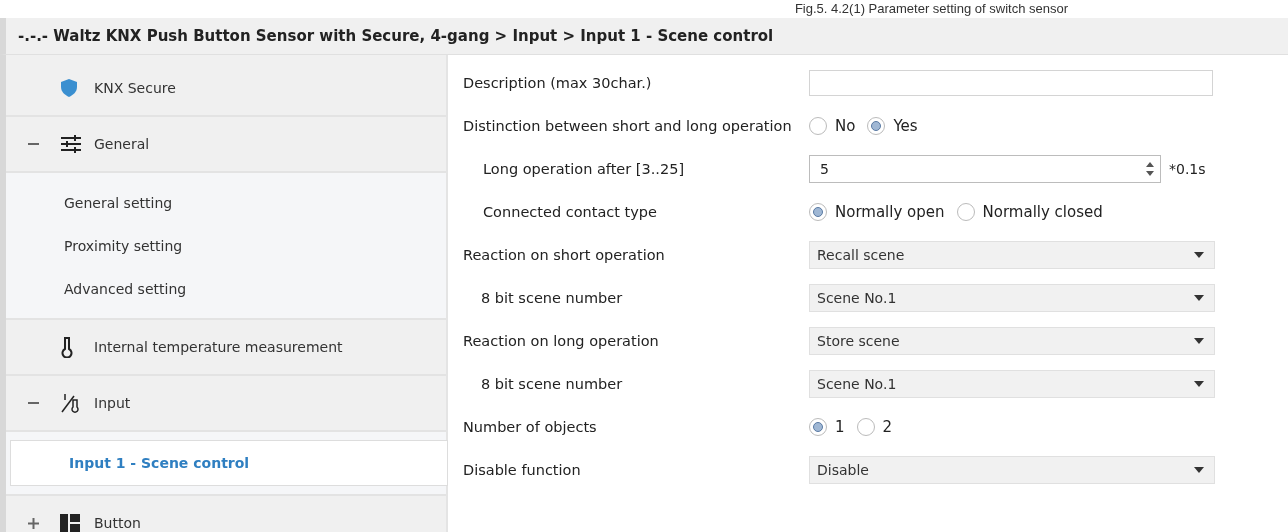 Image resolution: width=1288 pixels, height=532 pixels. What do you see at coordinates (117, 523) in the screenshot?
I see `sidebar-group-label: Button` at bounding box center [117, 523].